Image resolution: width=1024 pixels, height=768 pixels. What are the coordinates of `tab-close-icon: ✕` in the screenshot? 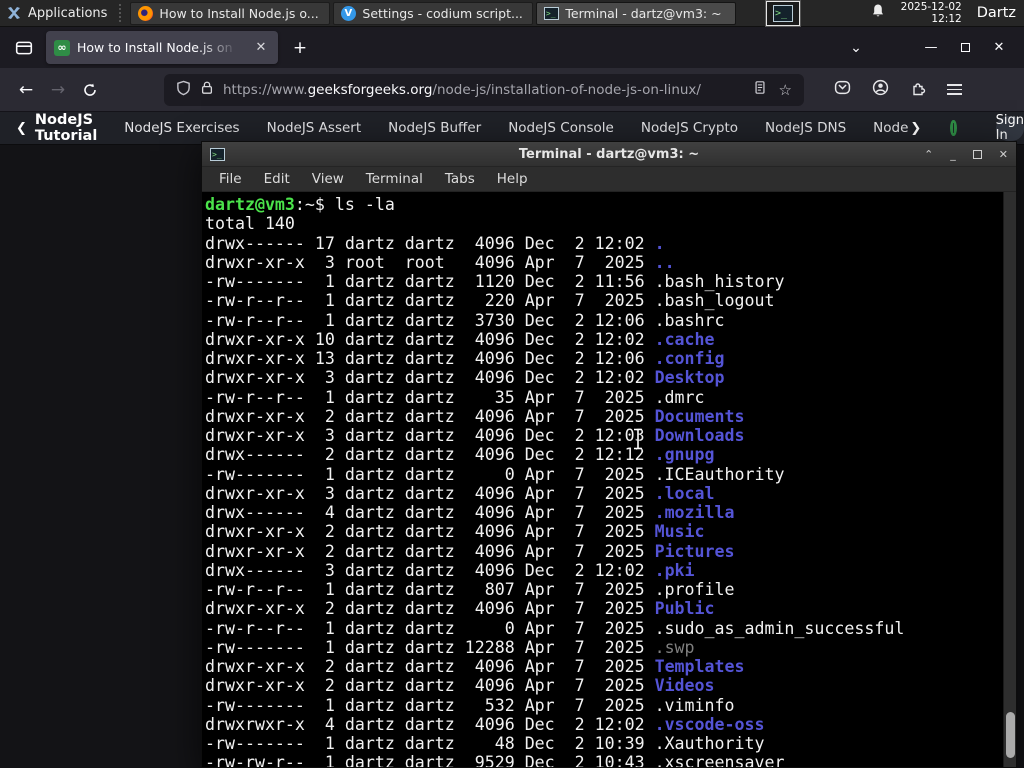 It's located at (261, 48).